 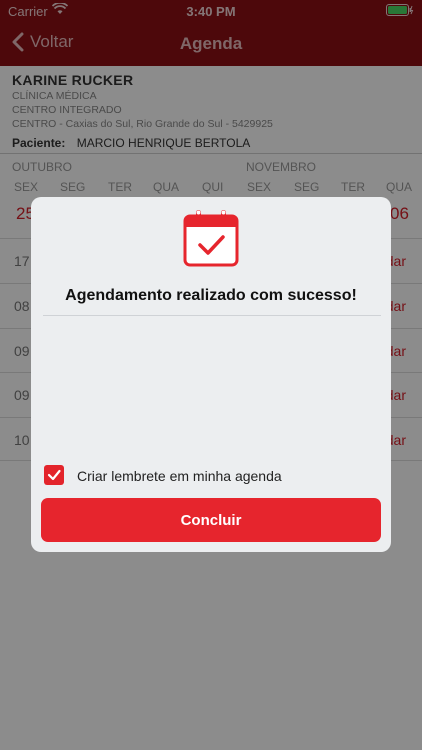 What do you see at coordinates (212, 315) in the screenshot?
I see `dialog-divider` at bounding box center [212, 315].